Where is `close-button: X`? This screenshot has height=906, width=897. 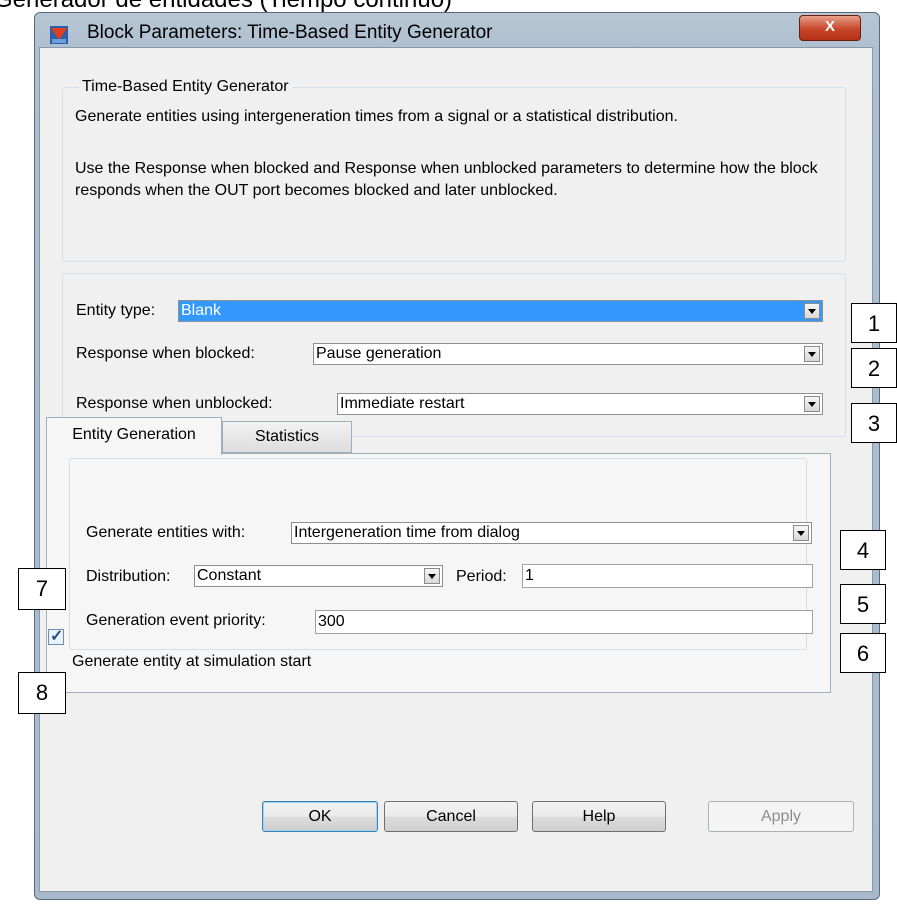
close-button: X is located at coordinates (830, 28).